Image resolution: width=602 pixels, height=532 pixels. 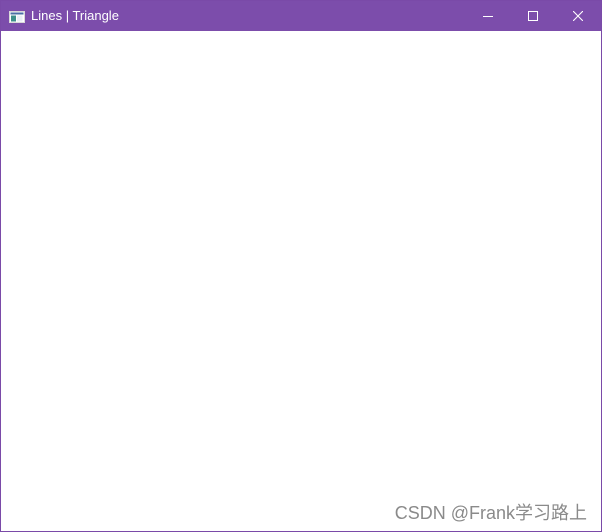 I want to click on minimize-button, so click(x=488, y=16).